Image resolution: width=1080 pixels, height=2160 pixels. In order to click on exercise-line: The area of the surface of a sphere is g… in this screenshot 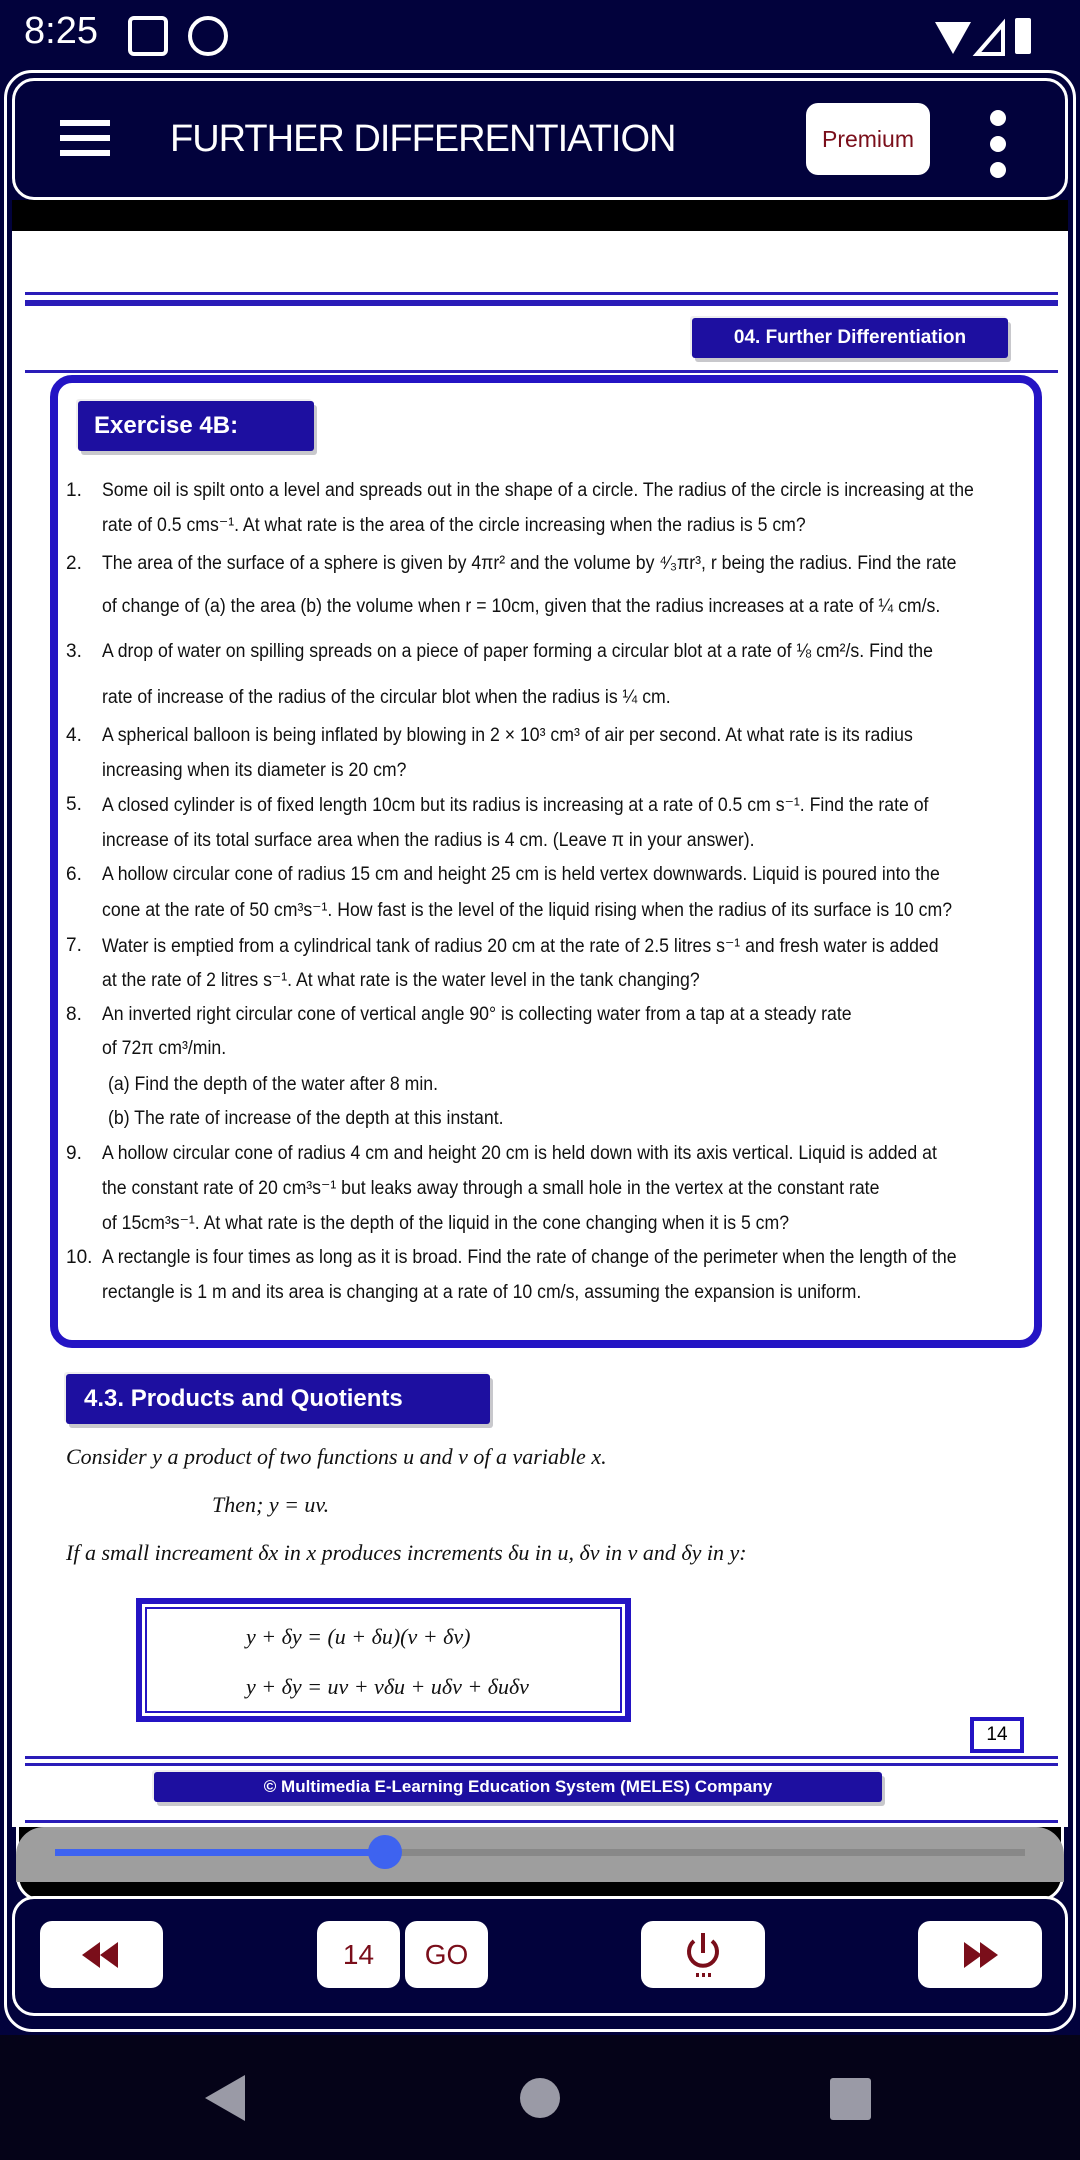, I will do `click(529, 563)`.